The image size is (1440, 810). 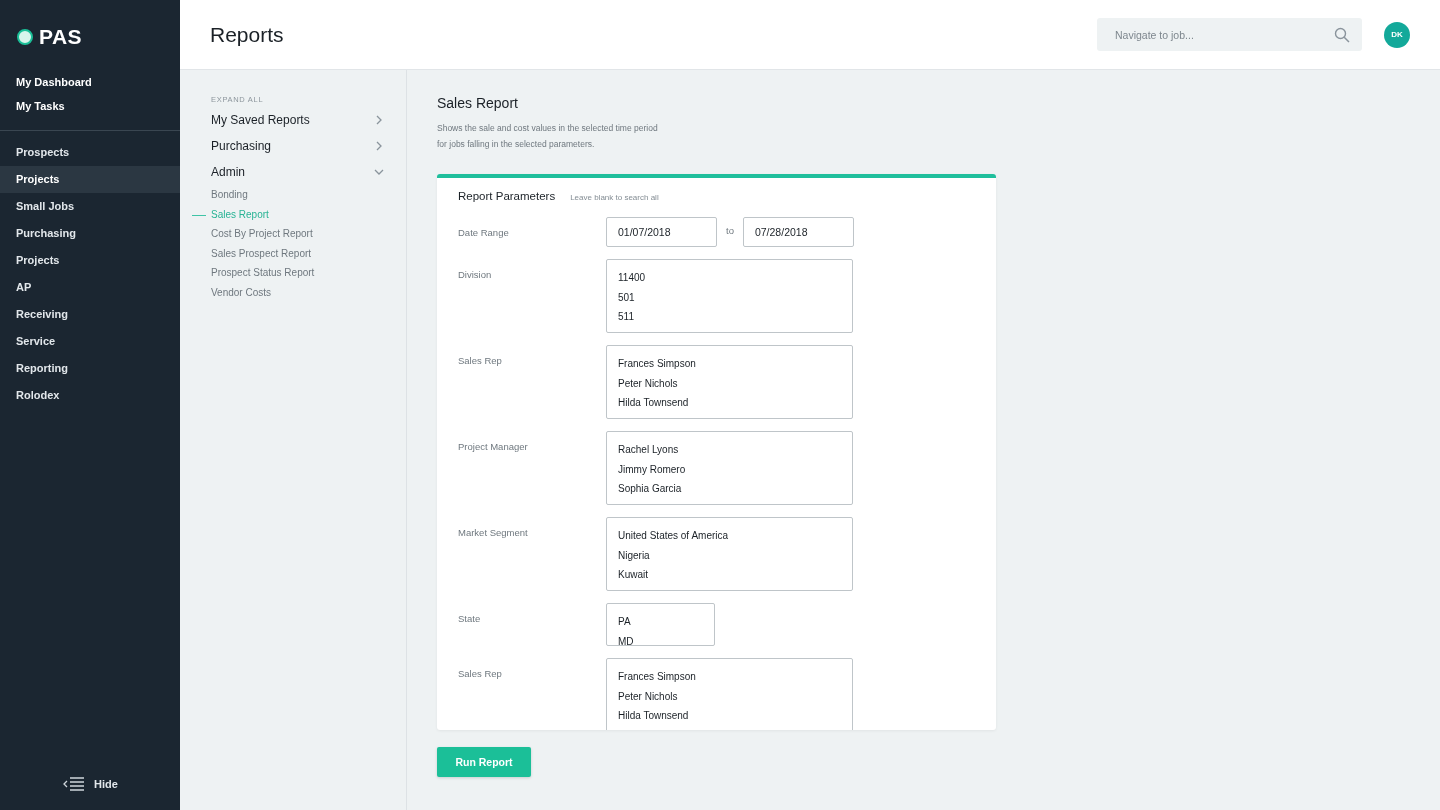 I want to click on sidebar-item: Rolodex, so click(x=90, y=395).